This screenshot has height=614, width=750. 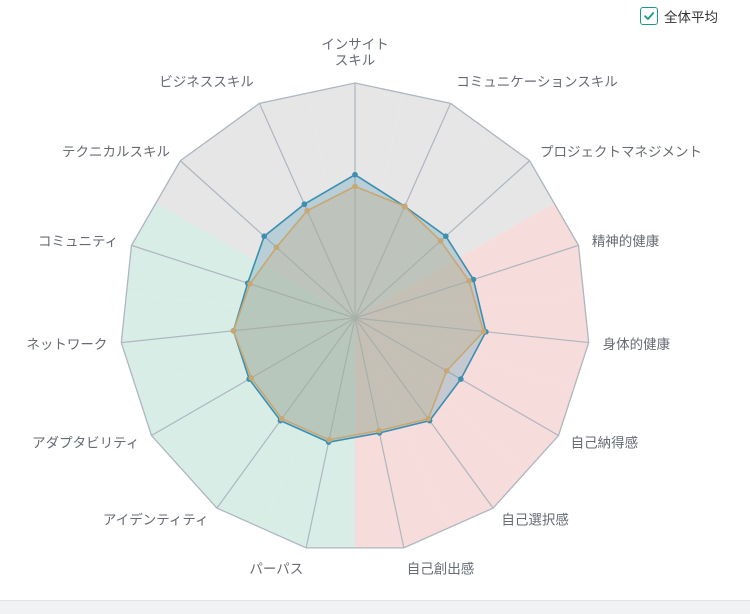 What do you see at coordinates (85, 444) in the screenshot?
I see `axis-label: アダプタビリティ` at bounding box center [85, 444].